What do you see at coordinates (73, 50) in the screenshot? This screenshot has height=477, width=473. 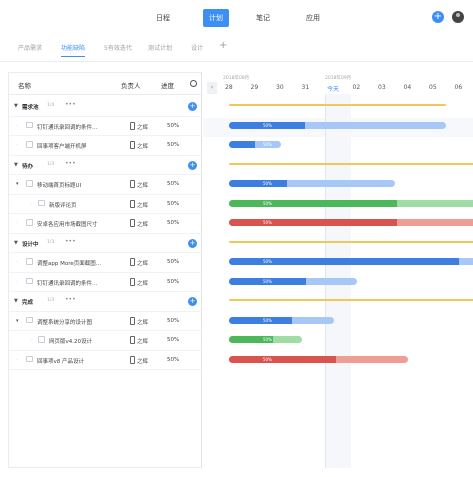 I see `tab-1: 功能缺陷` at bounding box center [73, 50].